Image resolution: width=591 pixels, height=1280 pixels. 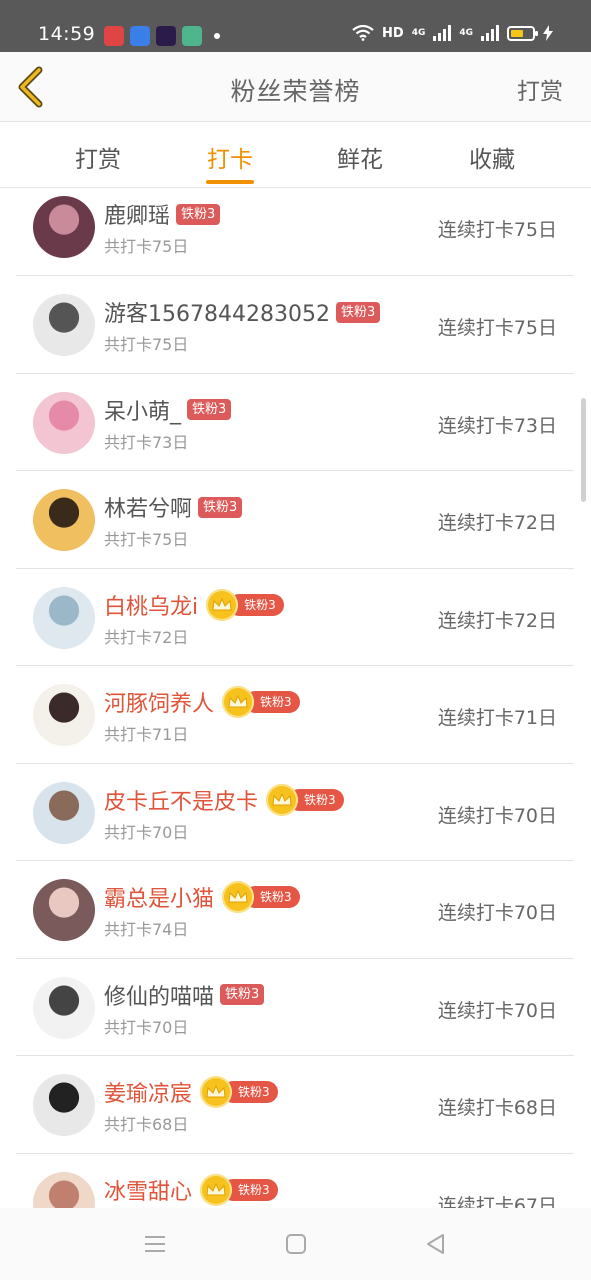 I want to click on name-line: 呆小萌_ 铁粉3, so click(x=168, y=410).